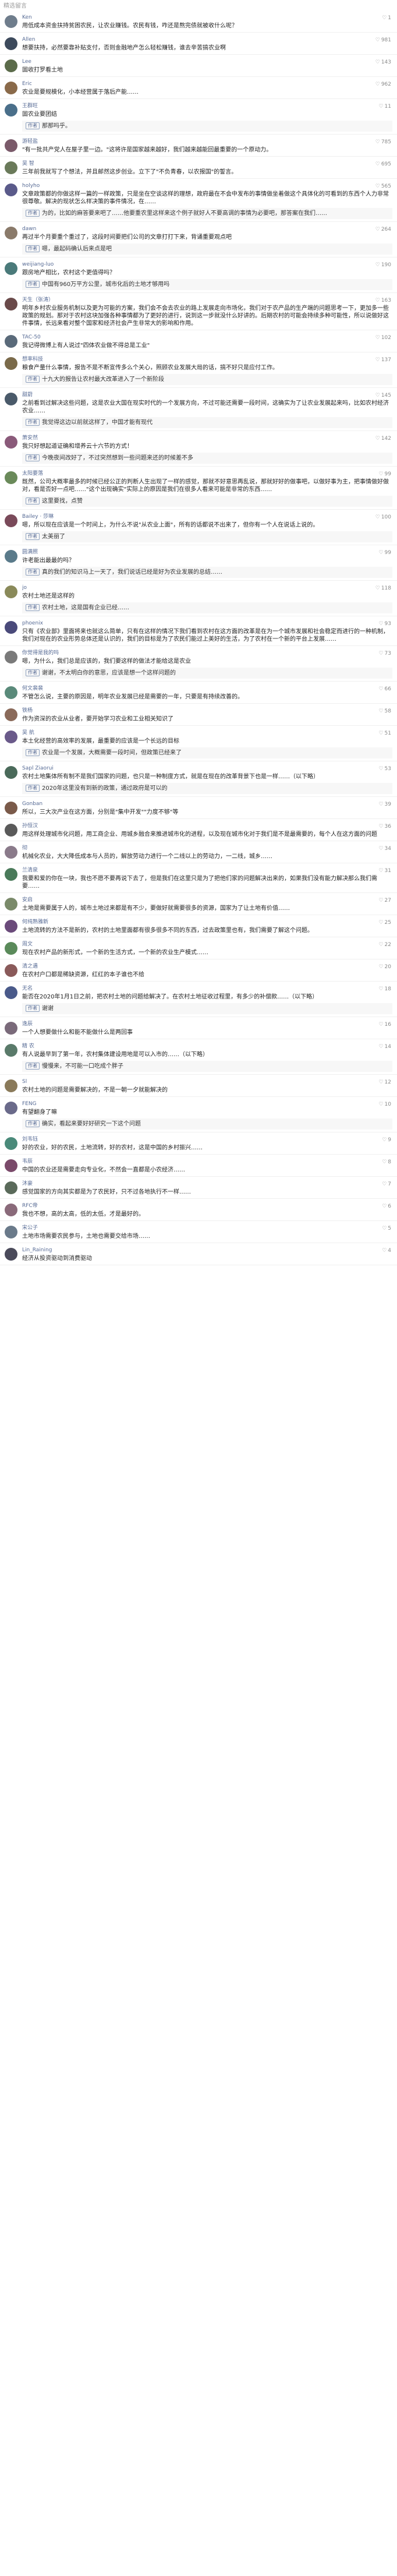 Image resolution: width=397 pixels, height=2576 pixels. I want to click on like-button: ♡ 11, so click(385, 107).